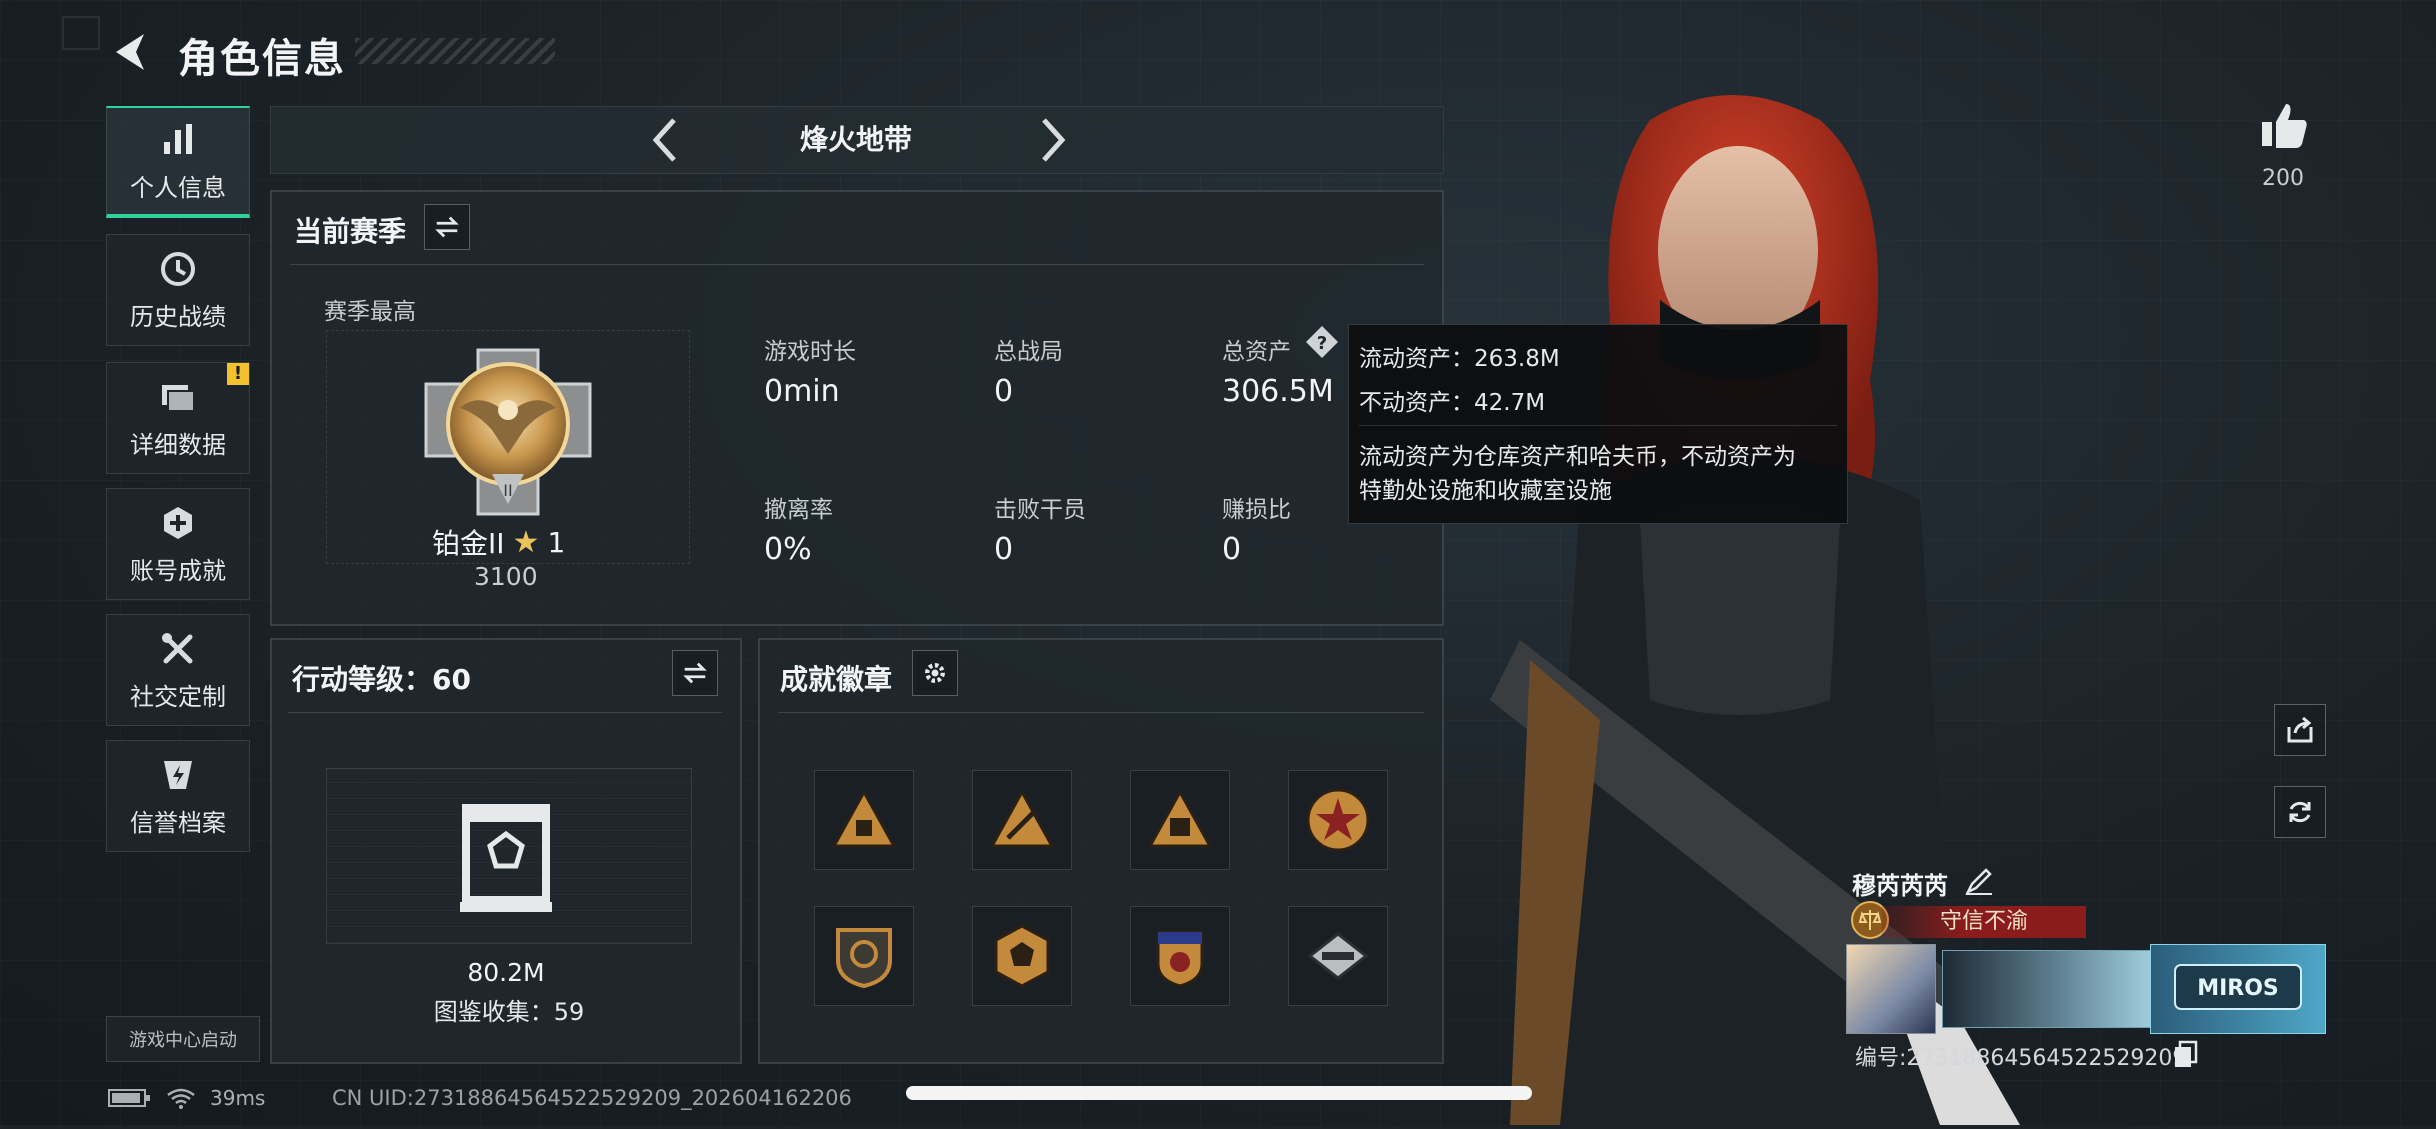  I want to click on share-icon, so click(2300, 729).